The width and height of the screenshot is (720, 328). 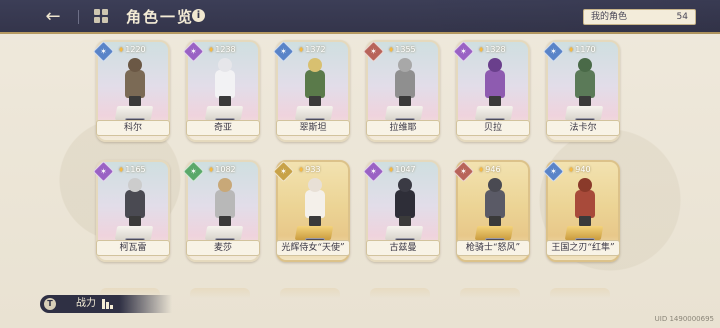 I want to click on character-name: 柯瓦雷, so click(x=133, y=248).